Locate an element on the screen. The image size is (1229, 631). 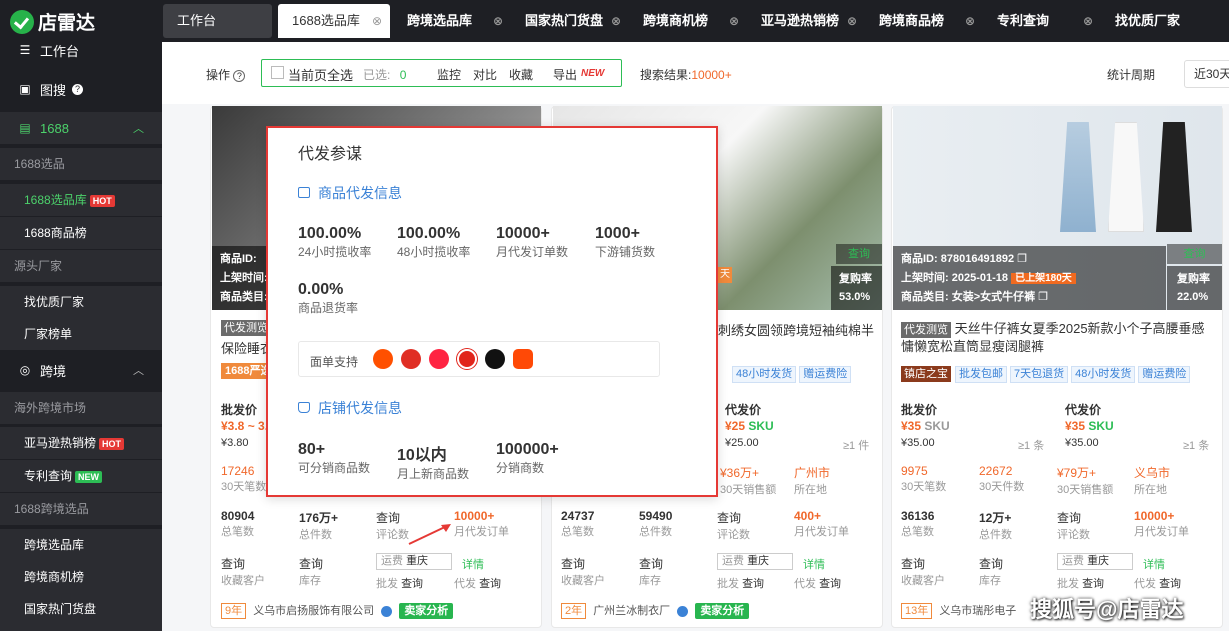
sidebar-group-1688: ▤ 1688 ︿ is located at coordinates (81, 128).